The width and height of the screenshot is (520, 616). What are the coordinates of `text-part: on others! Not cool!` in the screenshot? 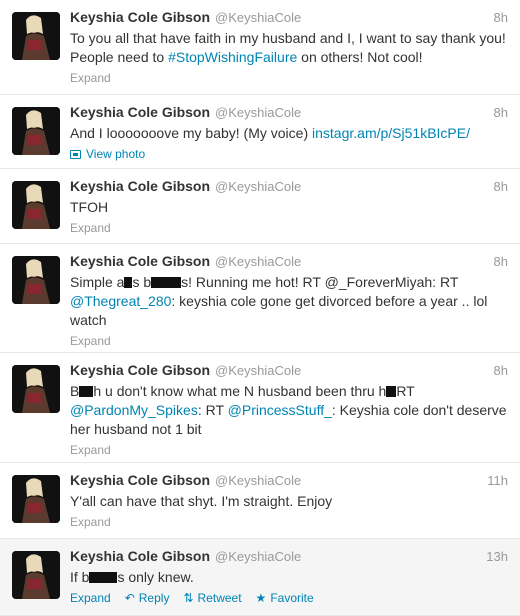 It's located at (360, 57).